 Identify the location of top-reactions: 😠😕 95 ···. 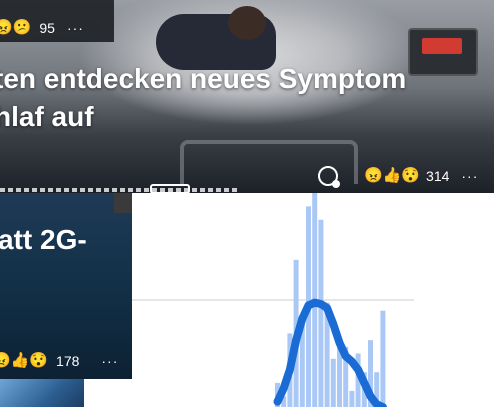
(42, 28).